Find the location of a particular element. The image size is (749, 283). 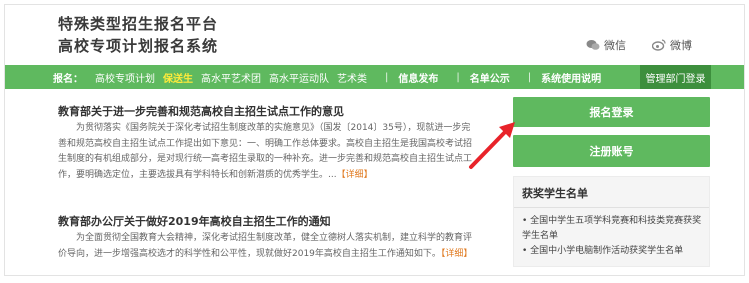

wechat-link: 微信 is located at coordinates (606, 45).